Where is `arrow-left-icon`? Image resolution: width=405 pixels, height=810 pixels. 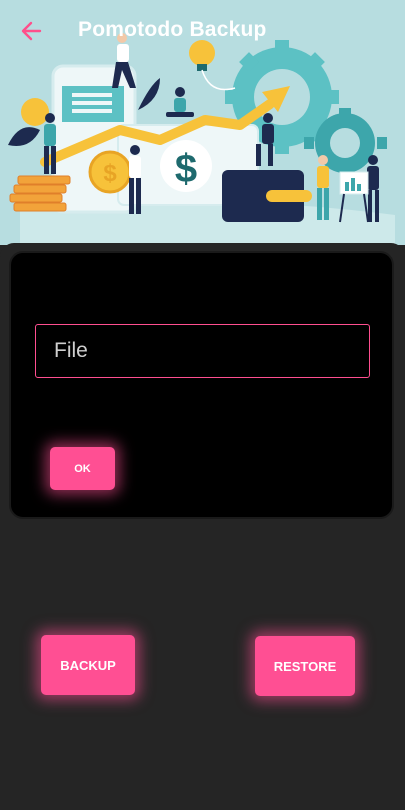
arrow-left-icon is located at coordinates (31, 31).